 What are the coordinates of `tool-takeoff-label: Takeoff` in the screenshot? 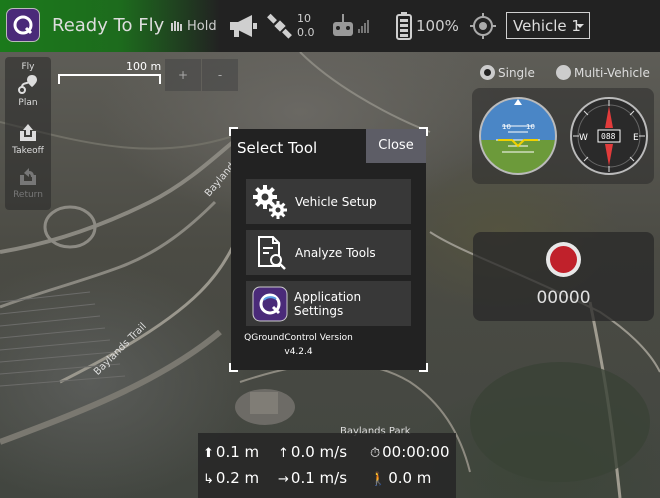 It's located at (28, 151).